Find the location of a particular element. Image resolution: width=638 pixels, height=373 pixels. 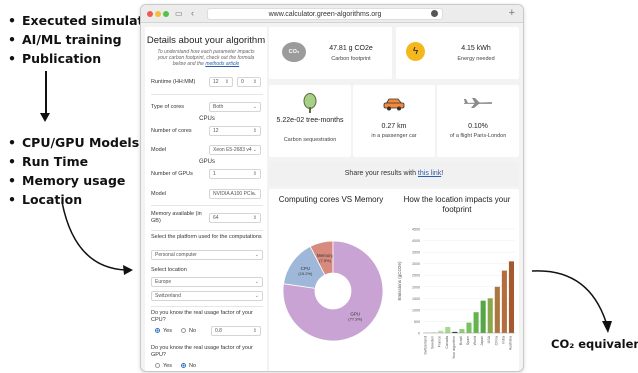

share-end: ! is located at coordinates (442, 173).